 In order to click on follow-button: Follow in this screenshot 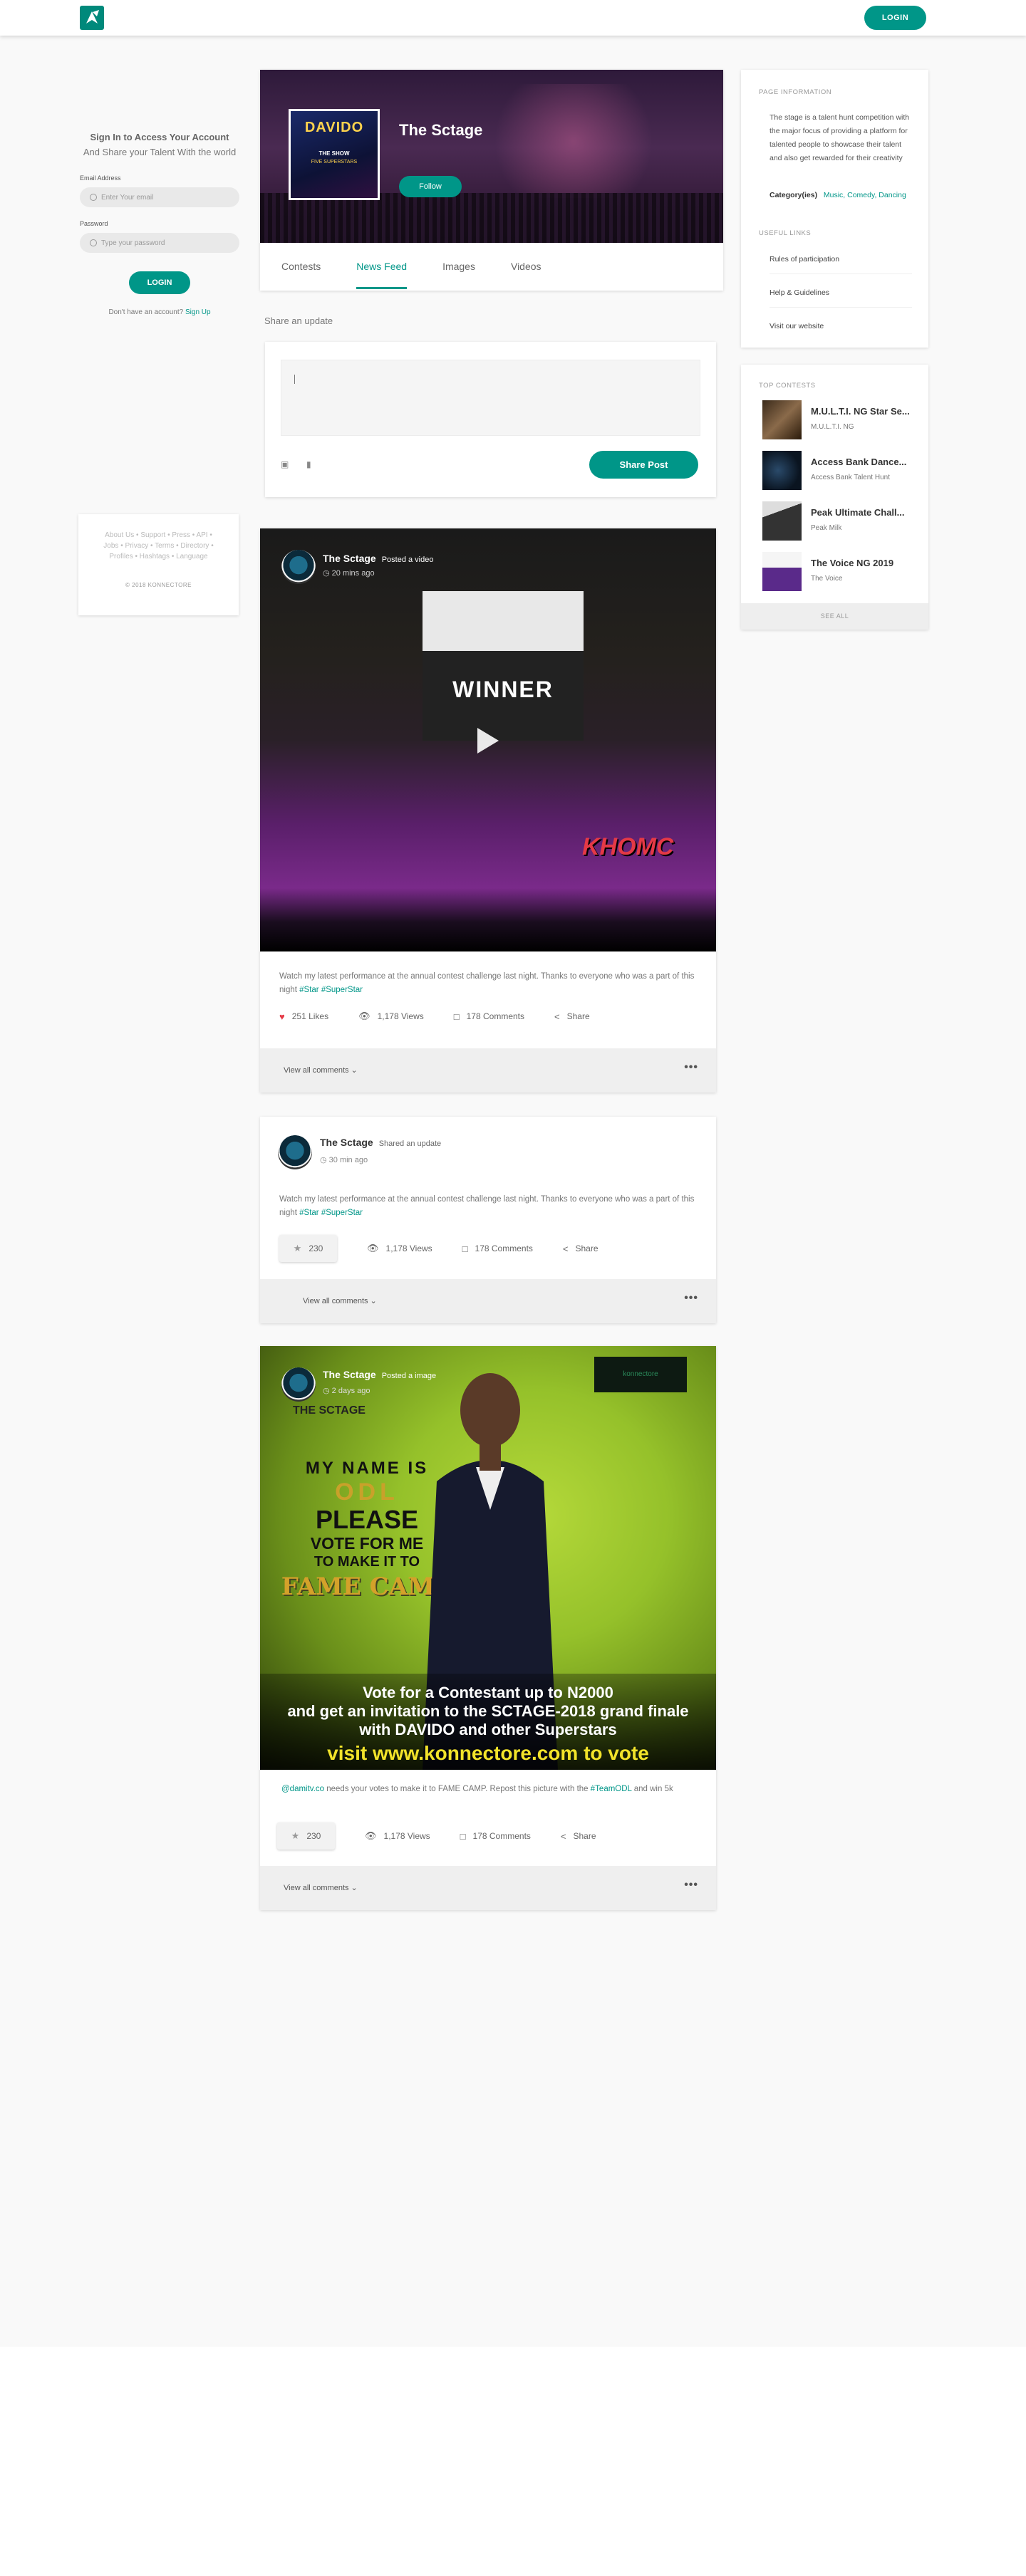, I will do `click(430, 186)`.